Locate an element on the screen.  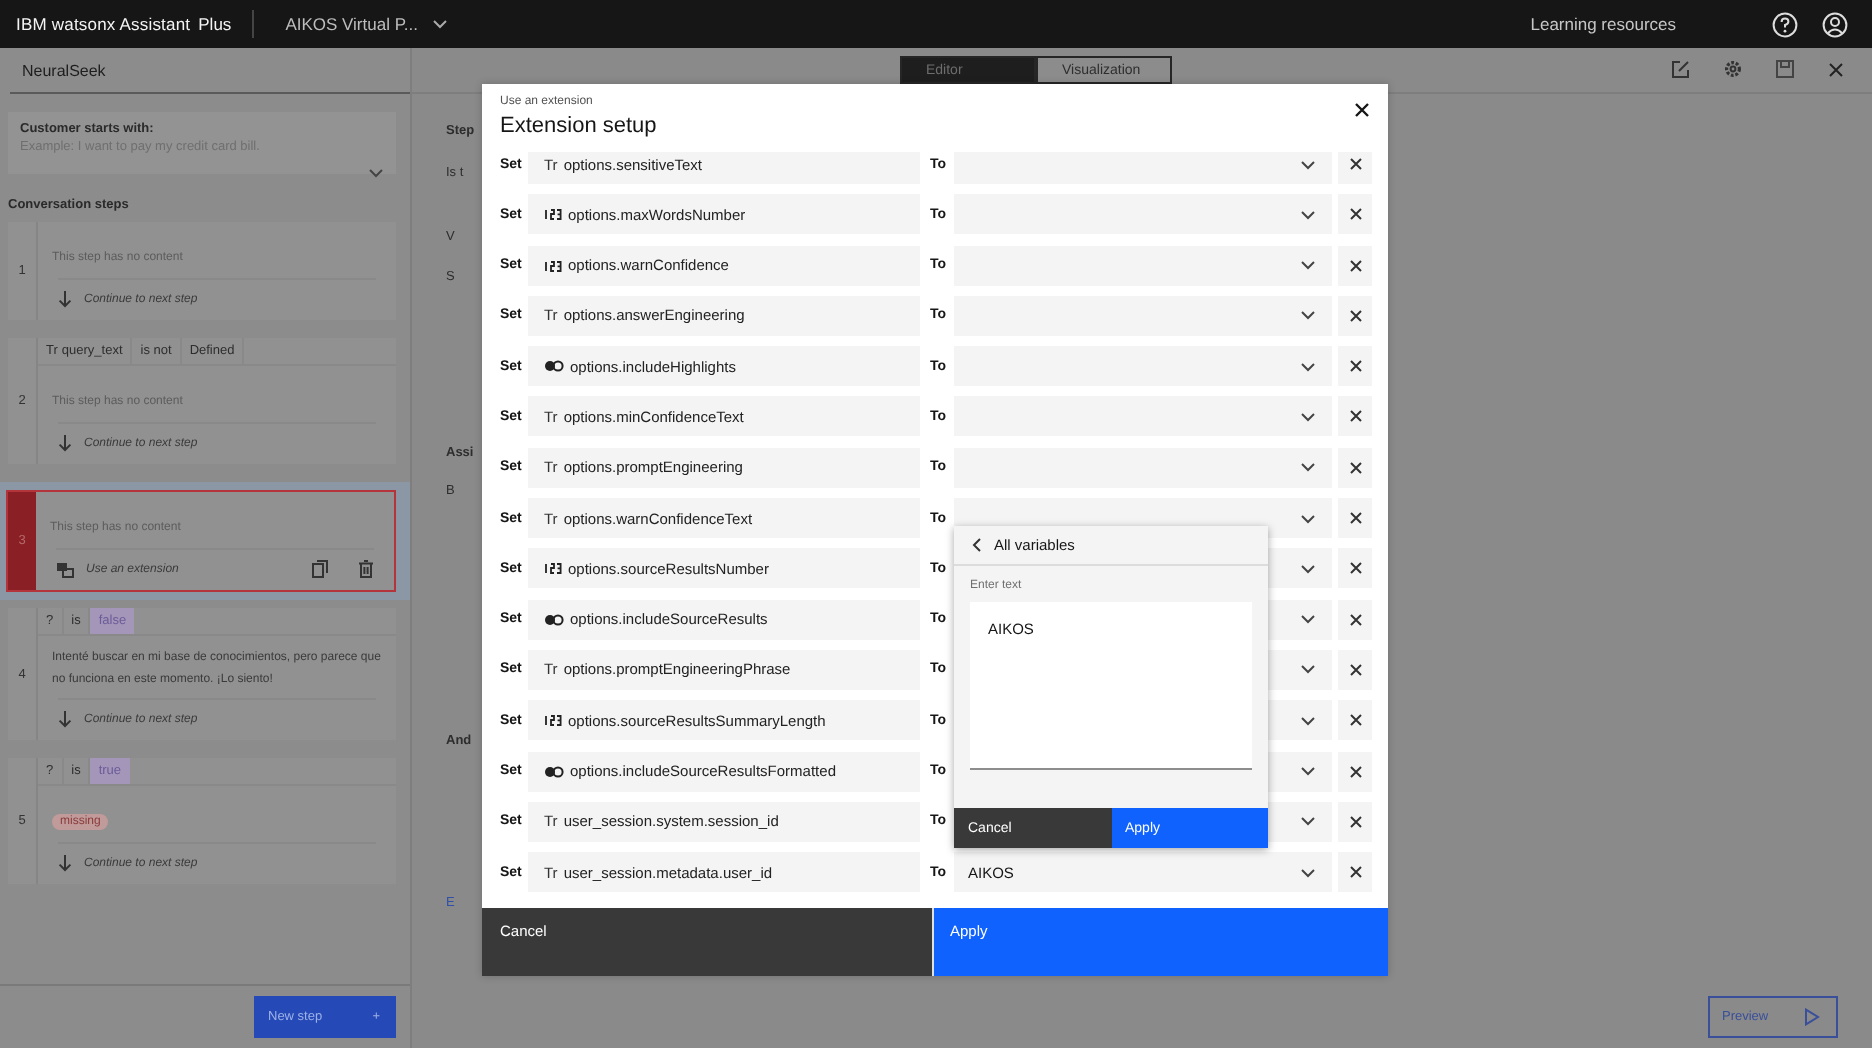
learning-resources-link: Learning resources is located at coordinates (1603, 24).